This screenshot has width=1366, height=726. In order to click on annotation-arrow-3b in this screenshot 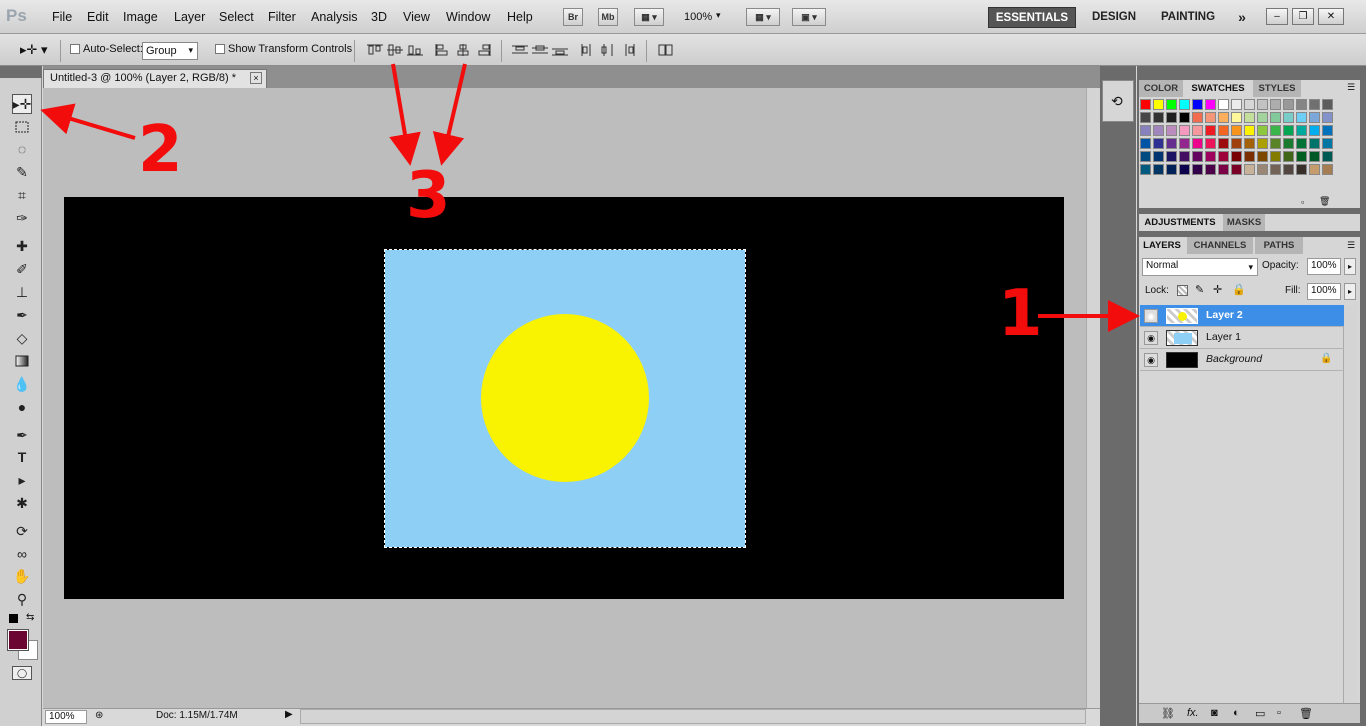, I will do `click(449, 114)`.